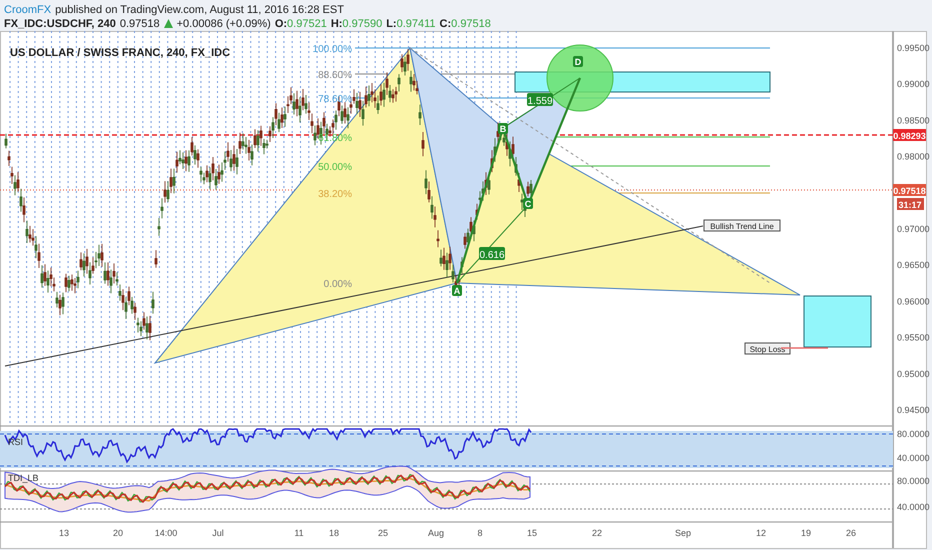 Image resolution: width=932 pixels, height=550 pixels. Describe the element at coordinates (338, 284) in the screenshot. I see `fib-level-label: 0.00%` at that location.